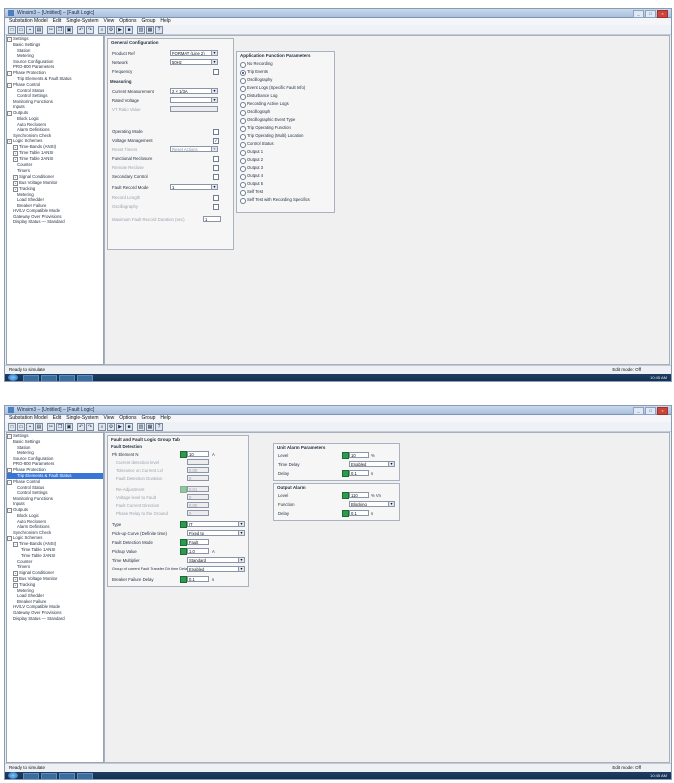 Image resolution: width=674 pixels, height=783 pixels. What do you see at coordinates (216, 560) in the screenshot?
I see `time-multiplier-select: Standard ▼` at bounding box center [216, 560].